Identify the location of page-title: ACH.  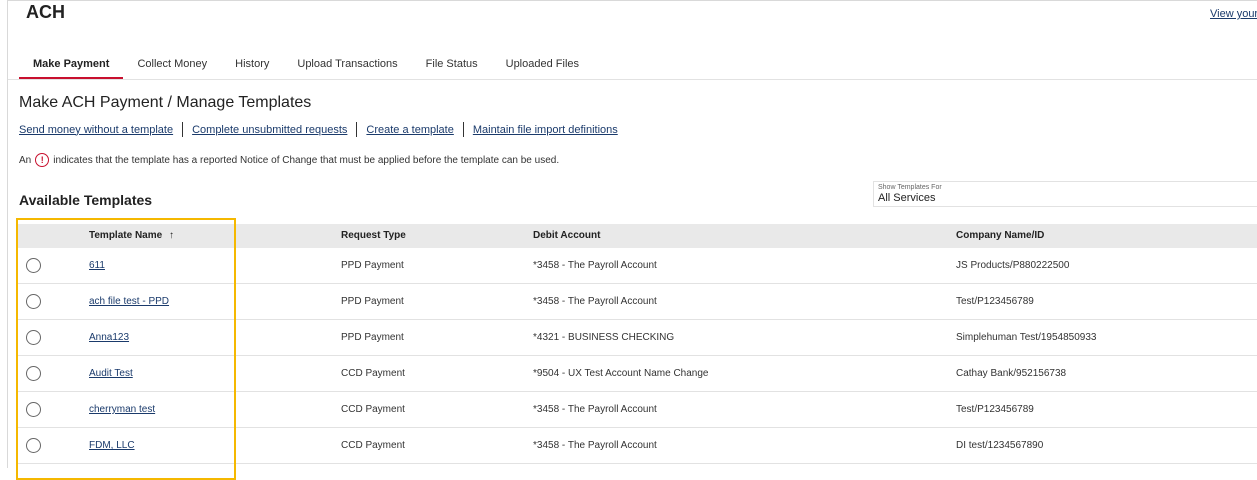
(45, 12).